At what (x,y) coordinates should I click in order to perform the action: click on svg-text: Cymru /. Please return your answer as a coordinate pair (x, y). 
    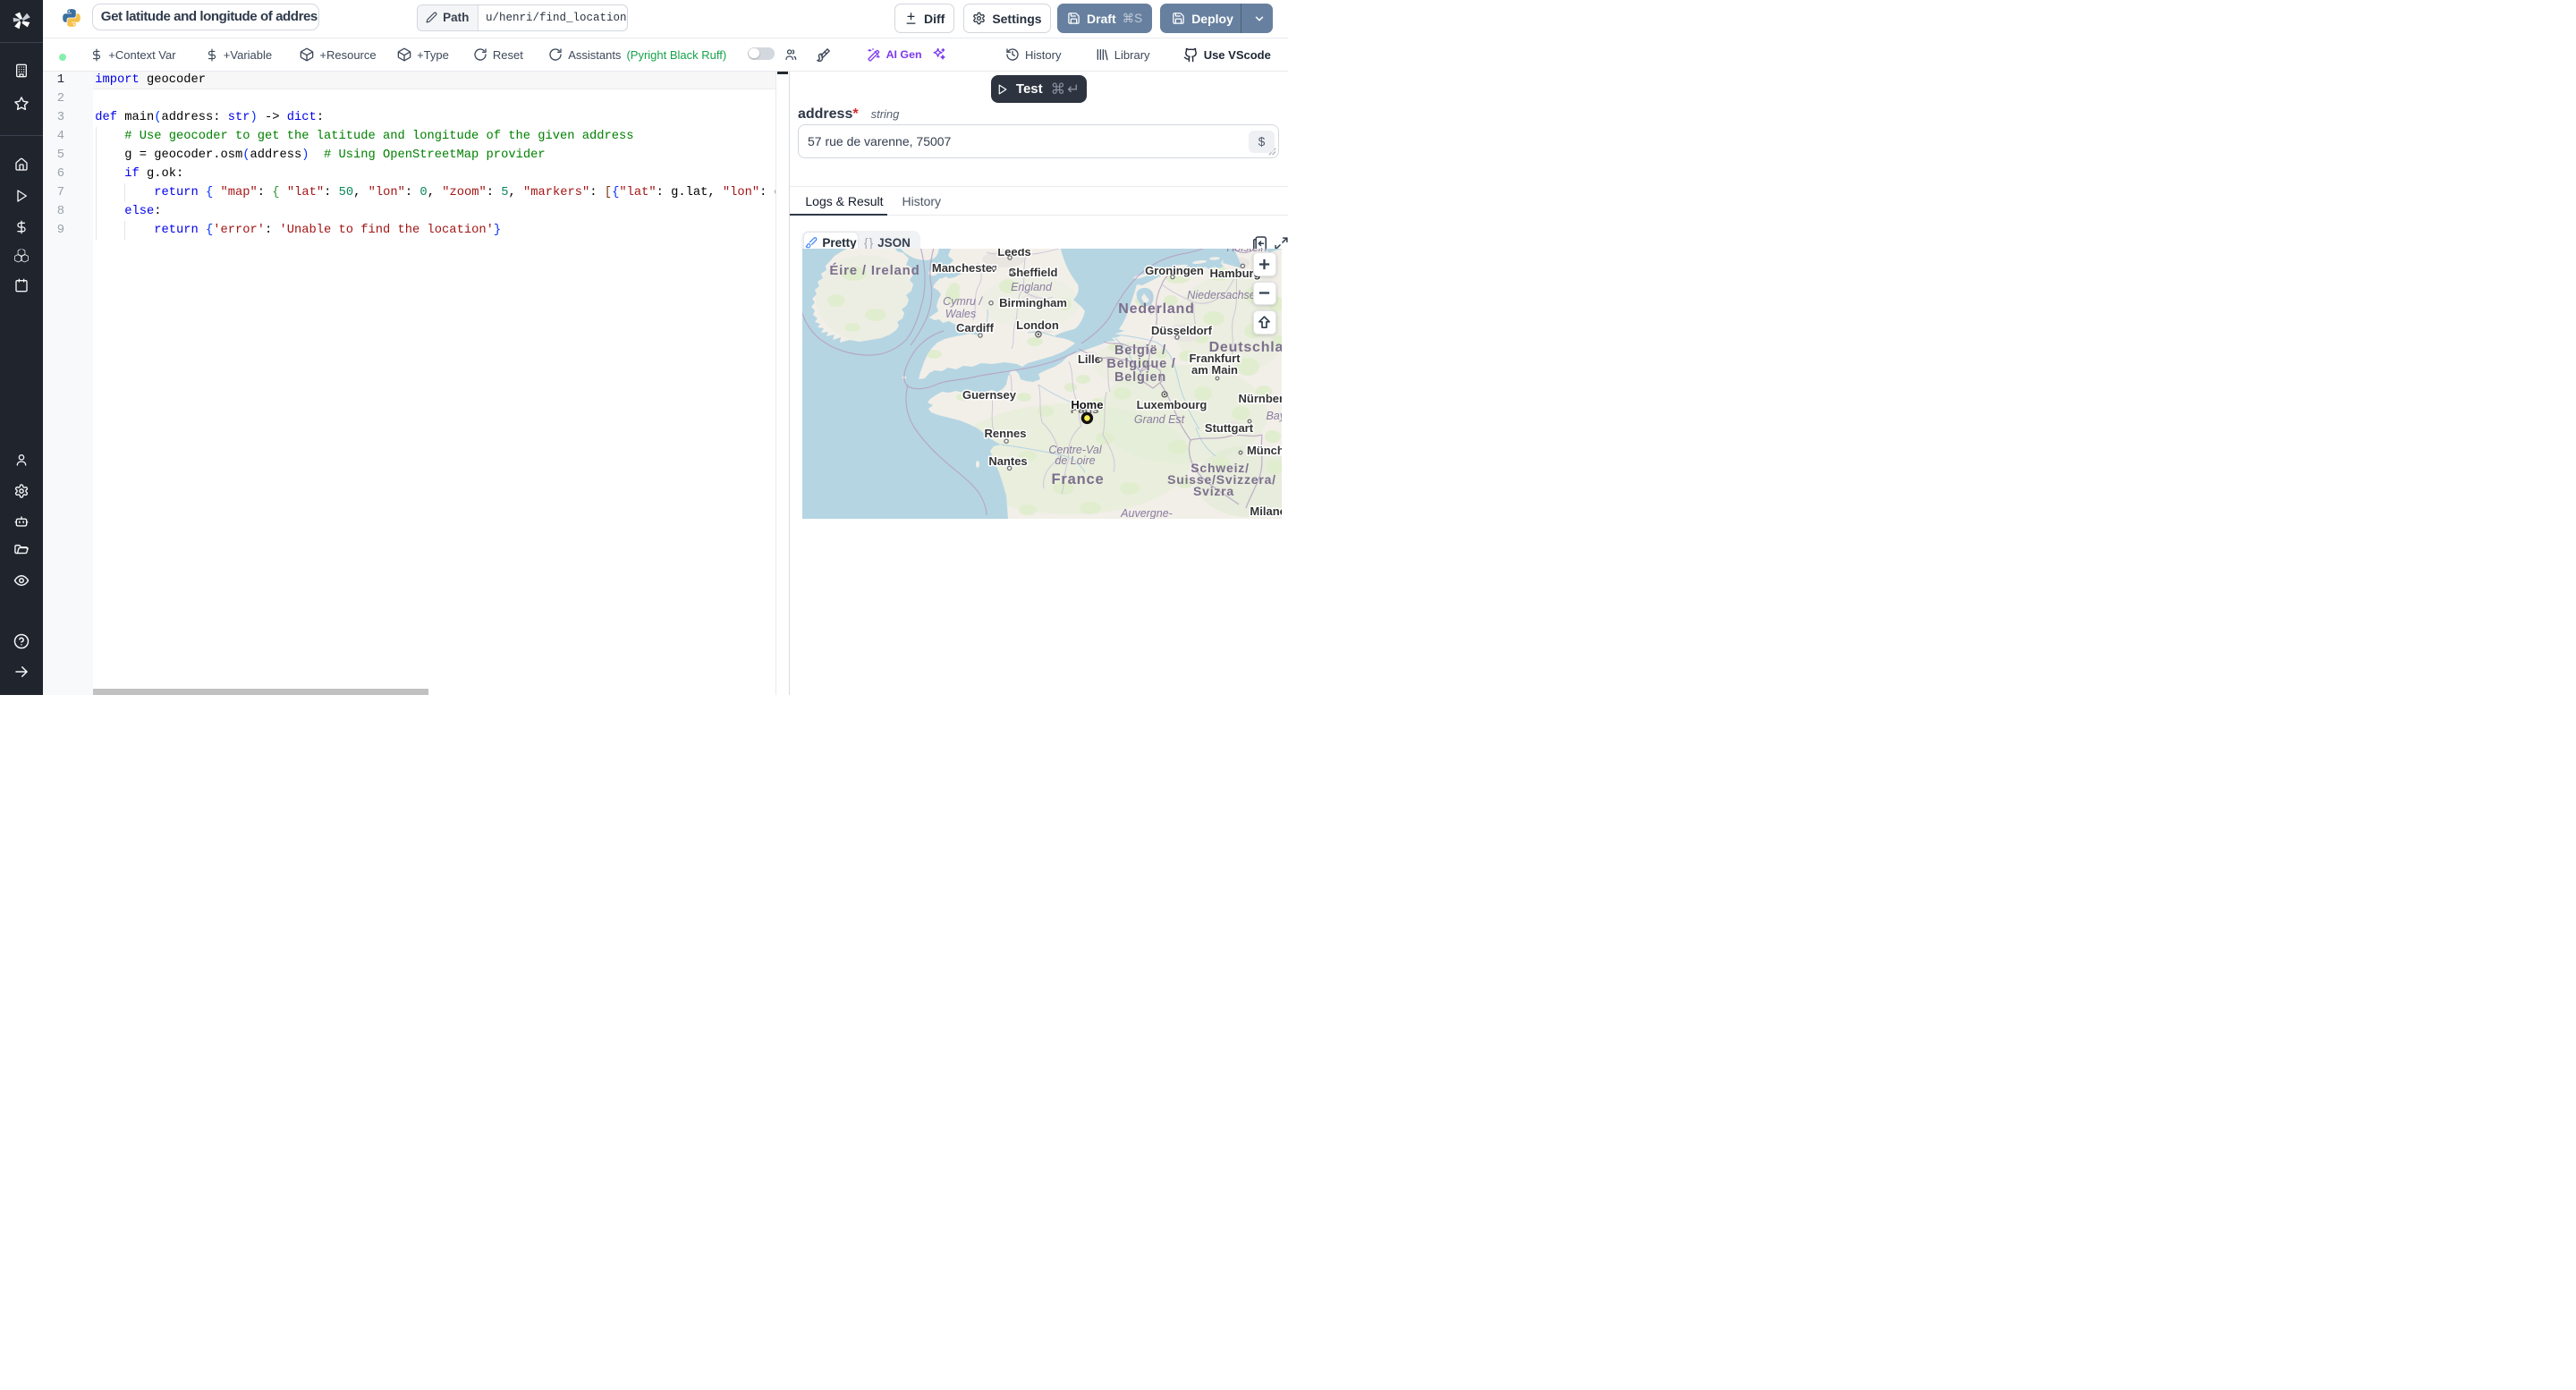
    Looking at the image, I should click on (963, 301).